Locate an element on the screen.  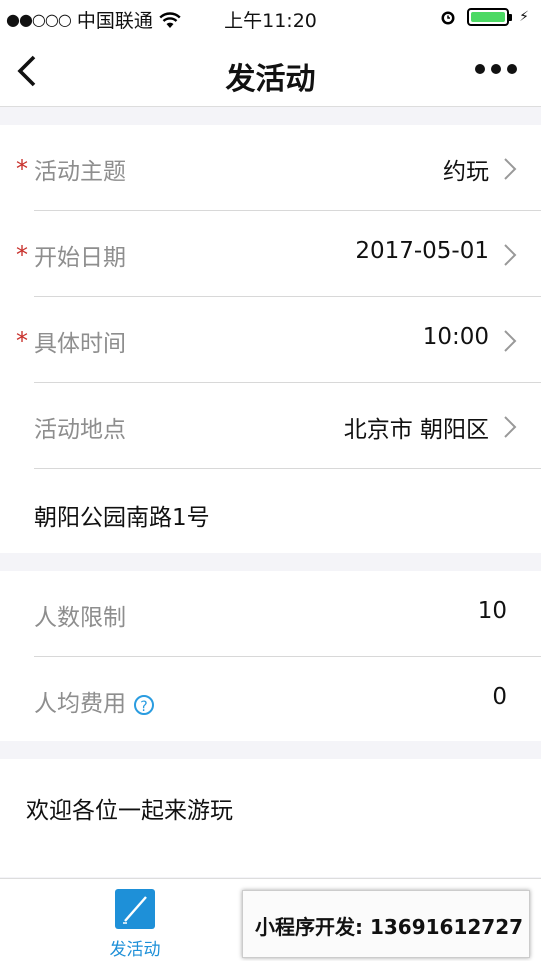
fee-label-wrap: 人均费用? is located at coordinates (94, 701).